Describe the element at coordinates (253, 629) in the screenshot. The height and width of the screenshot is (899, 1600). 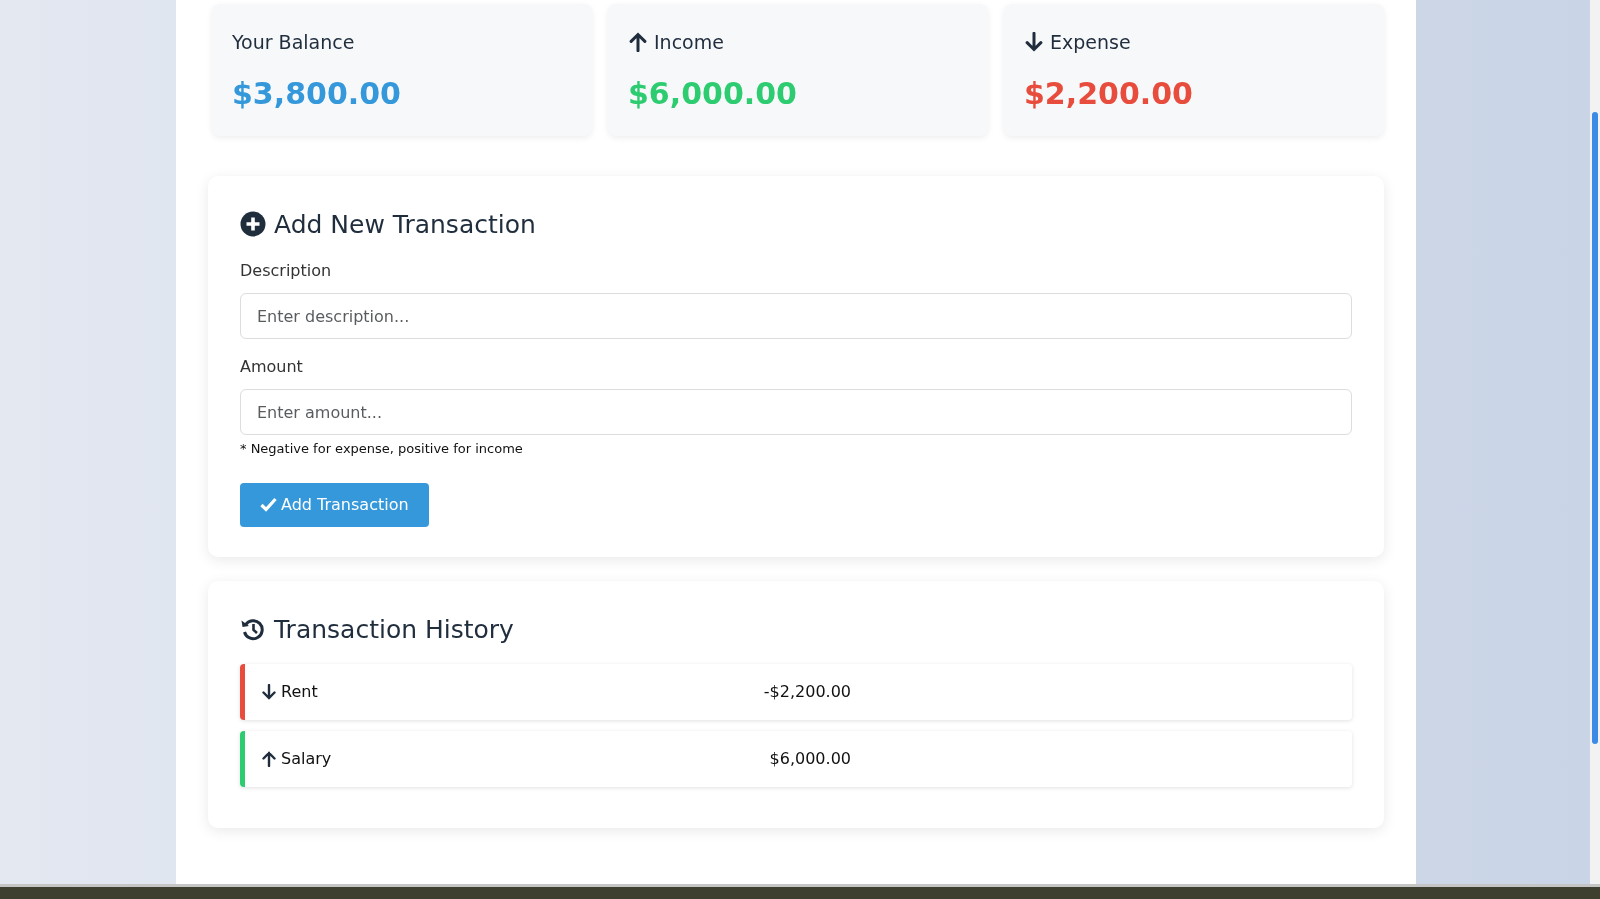
I see `history-icon` at that location.